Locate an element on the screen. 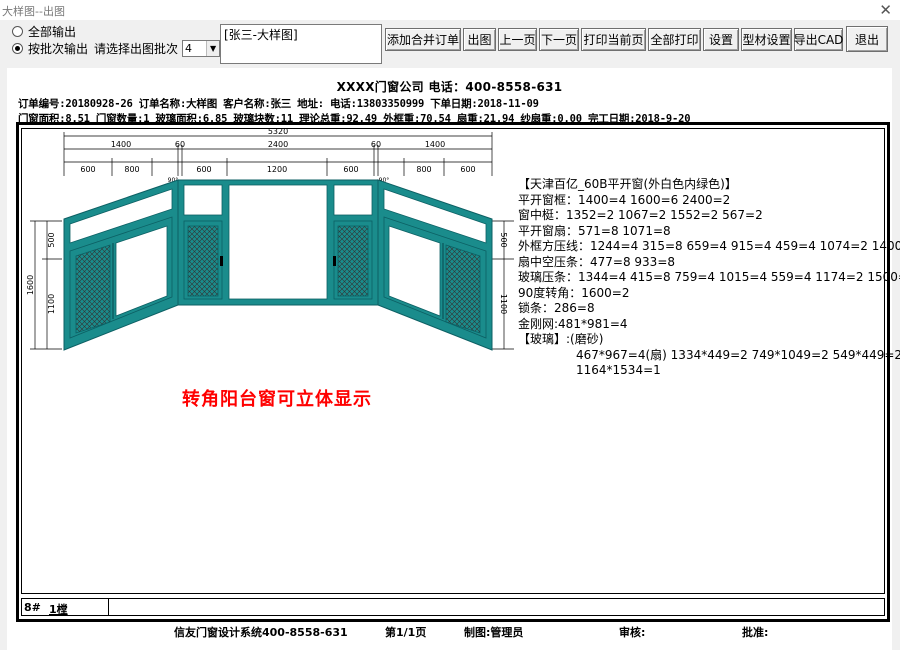 Image resolution: width=900 pixels, height=650 pixels. radio-all-output: 全部输出 is located at coordinates (44, 31).